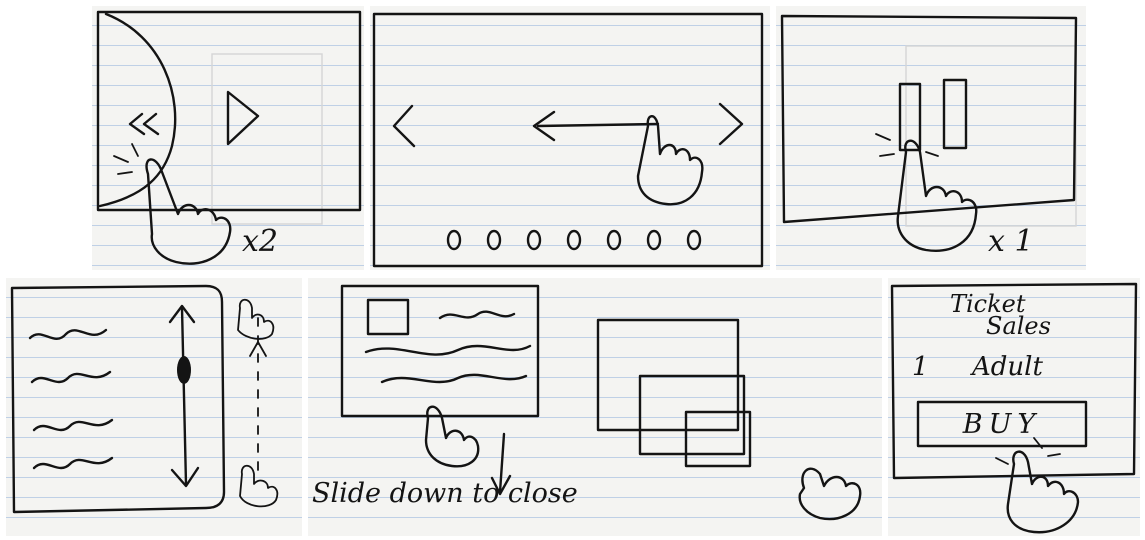 The height and width of the screenshot is (540, 1145). Describe the element at coordinates (1007, 367) in the screenshot. I see `ticket-type: Adult` at that location.